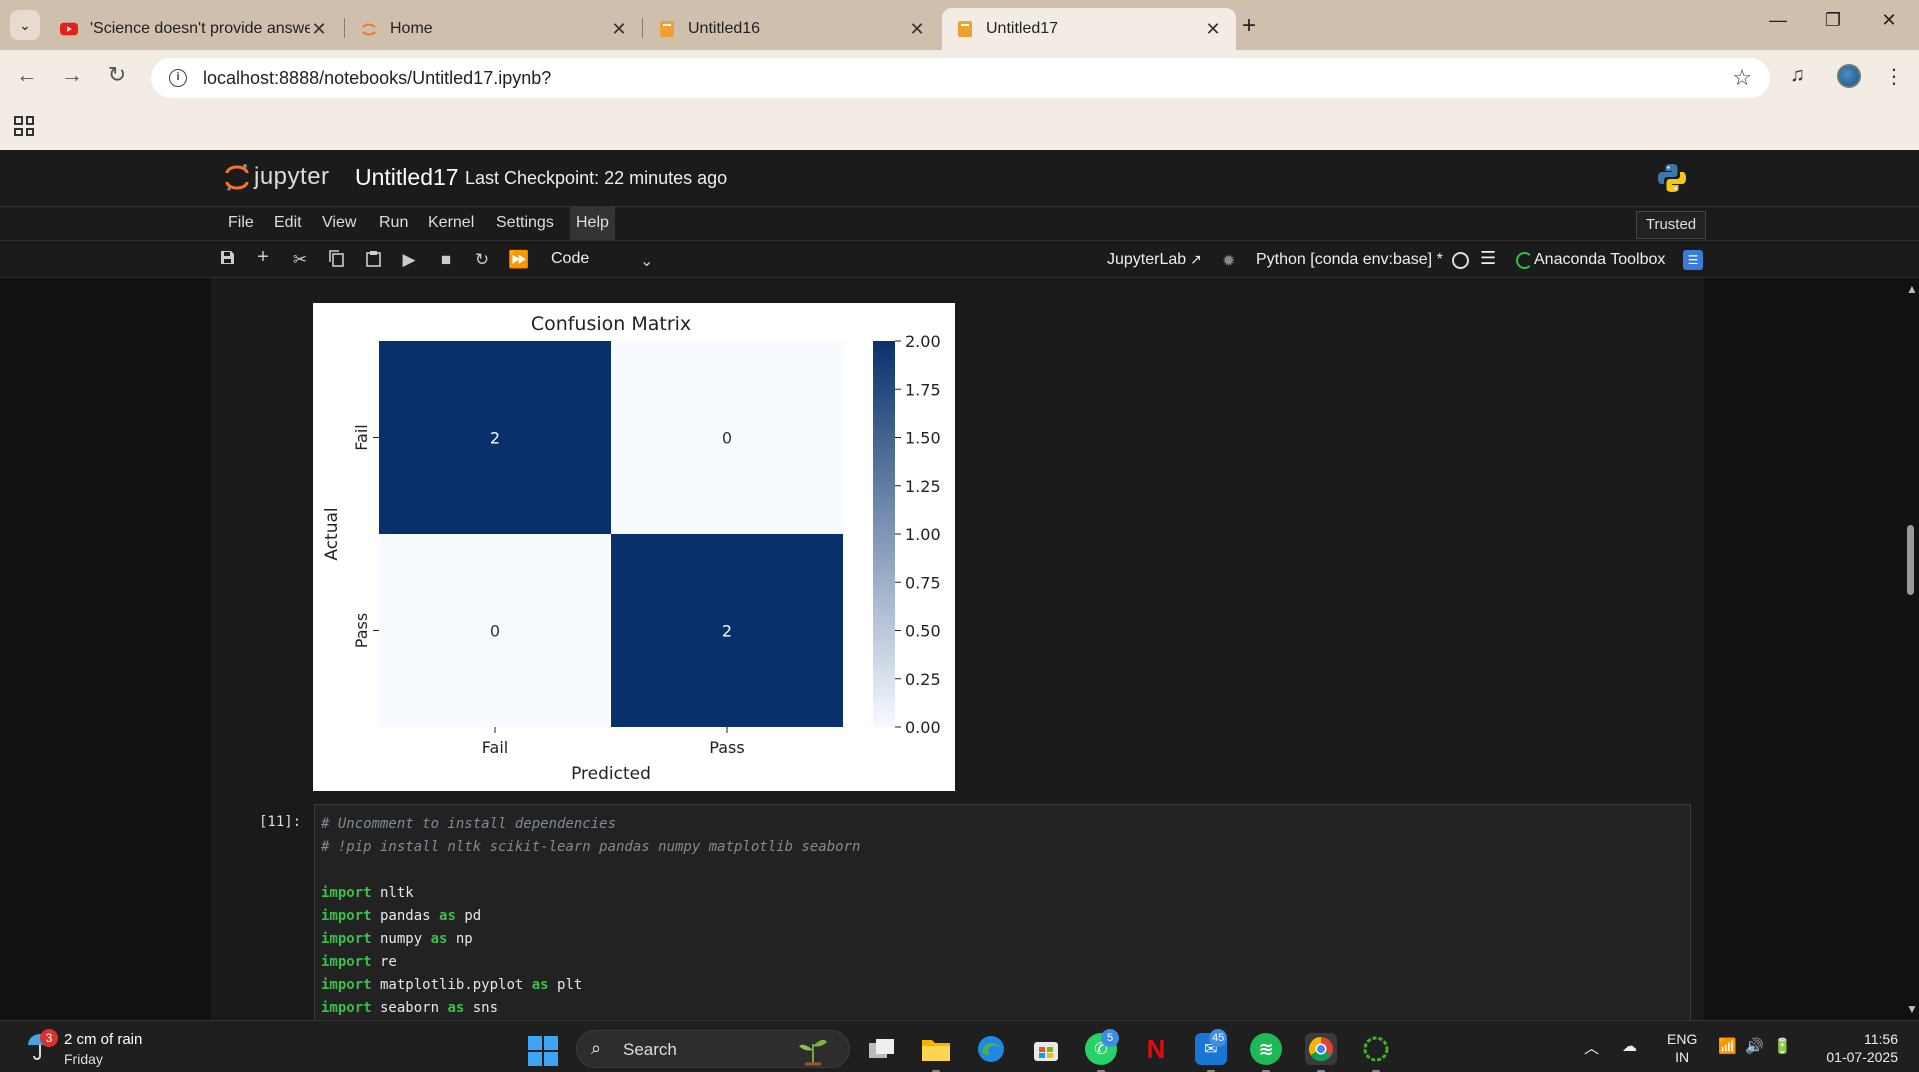 Image resolution: width=1919 pixels, height=1072 pixels. Describe the element at coordinates (1894, 76) in the screenshot. I see `more-menu-icon: ⋮` at that location.